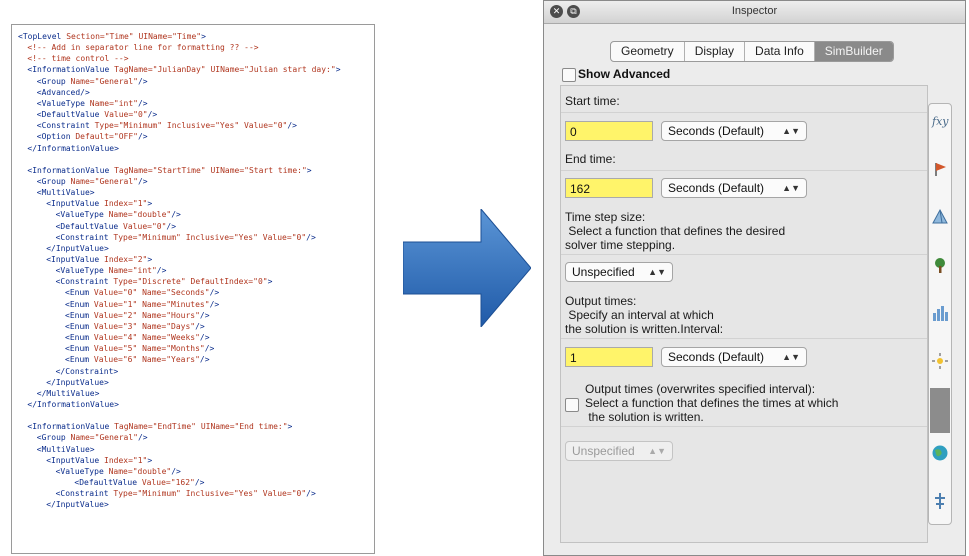 The width and height of the screenshot is (969, 556). I want to click on tab-data-info: Data Info, so click(780, 51).